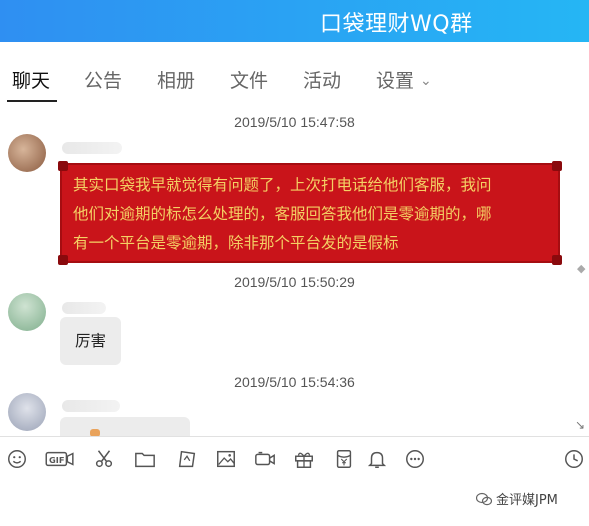 The width and height of the screenshot is (589, 526). Describe the element at coordinates (304, 459) in the screenshot. I see `gift-icon` at that location.